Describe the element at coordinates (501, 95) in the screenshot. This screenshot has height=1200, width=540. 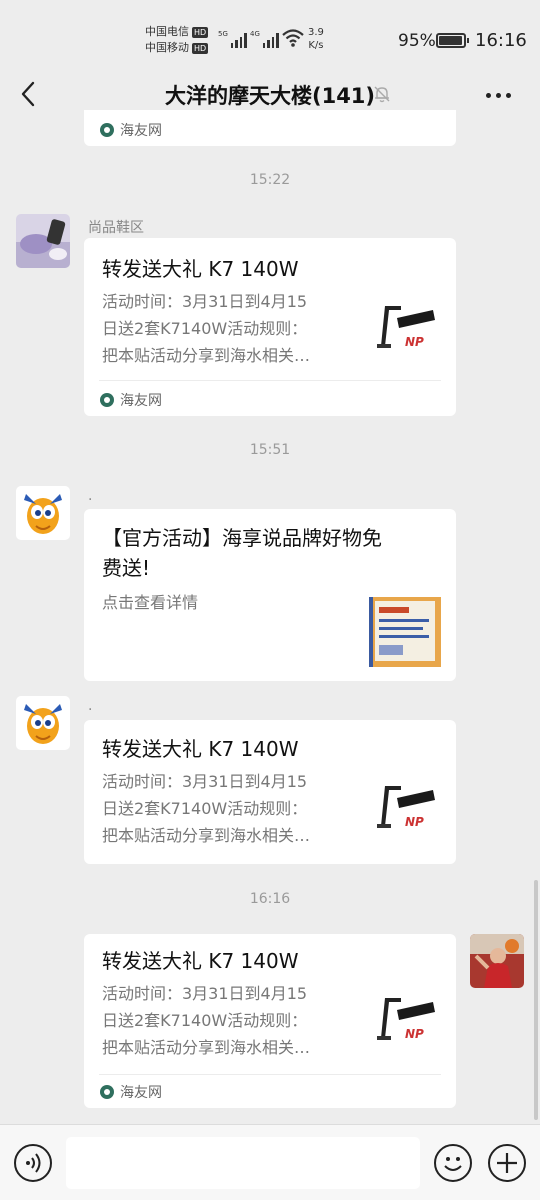
I see `more-button` at that location.